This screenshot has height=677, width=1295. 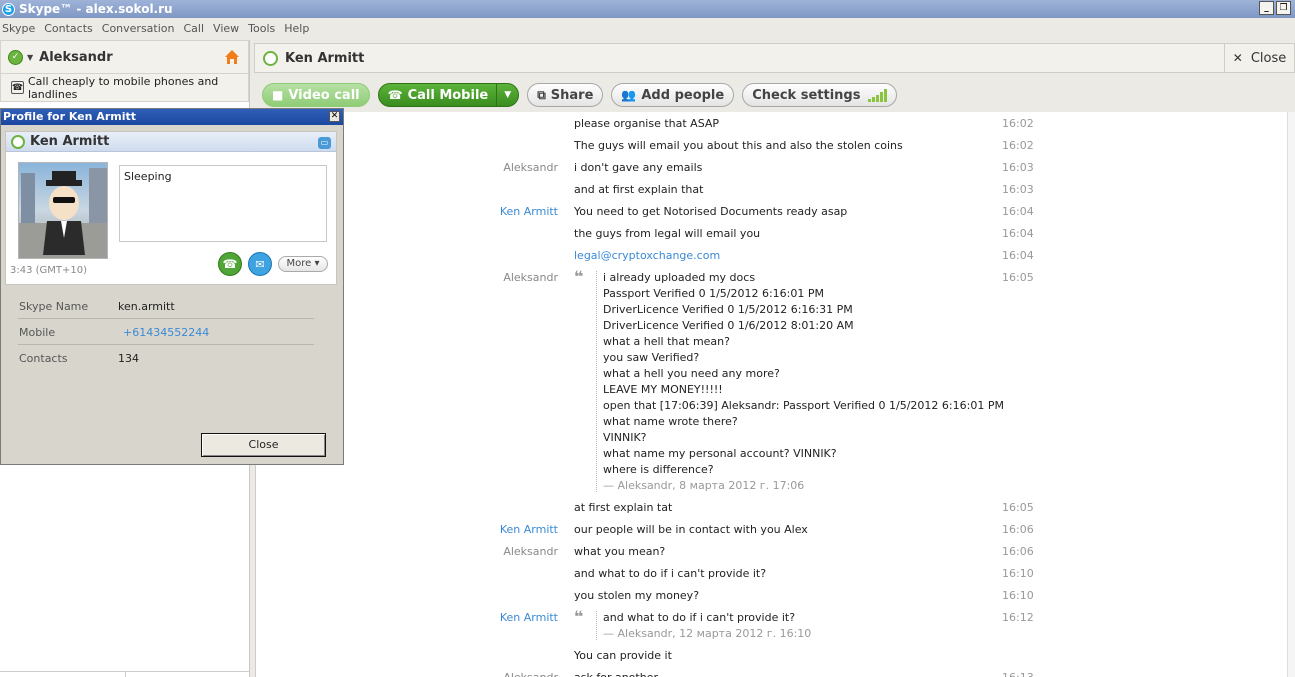 What do you see at coordinates (699, 617) in the screenshot?
I see `quote-line: and what to do if i can't provide it?` at bounding box center [699, 617].